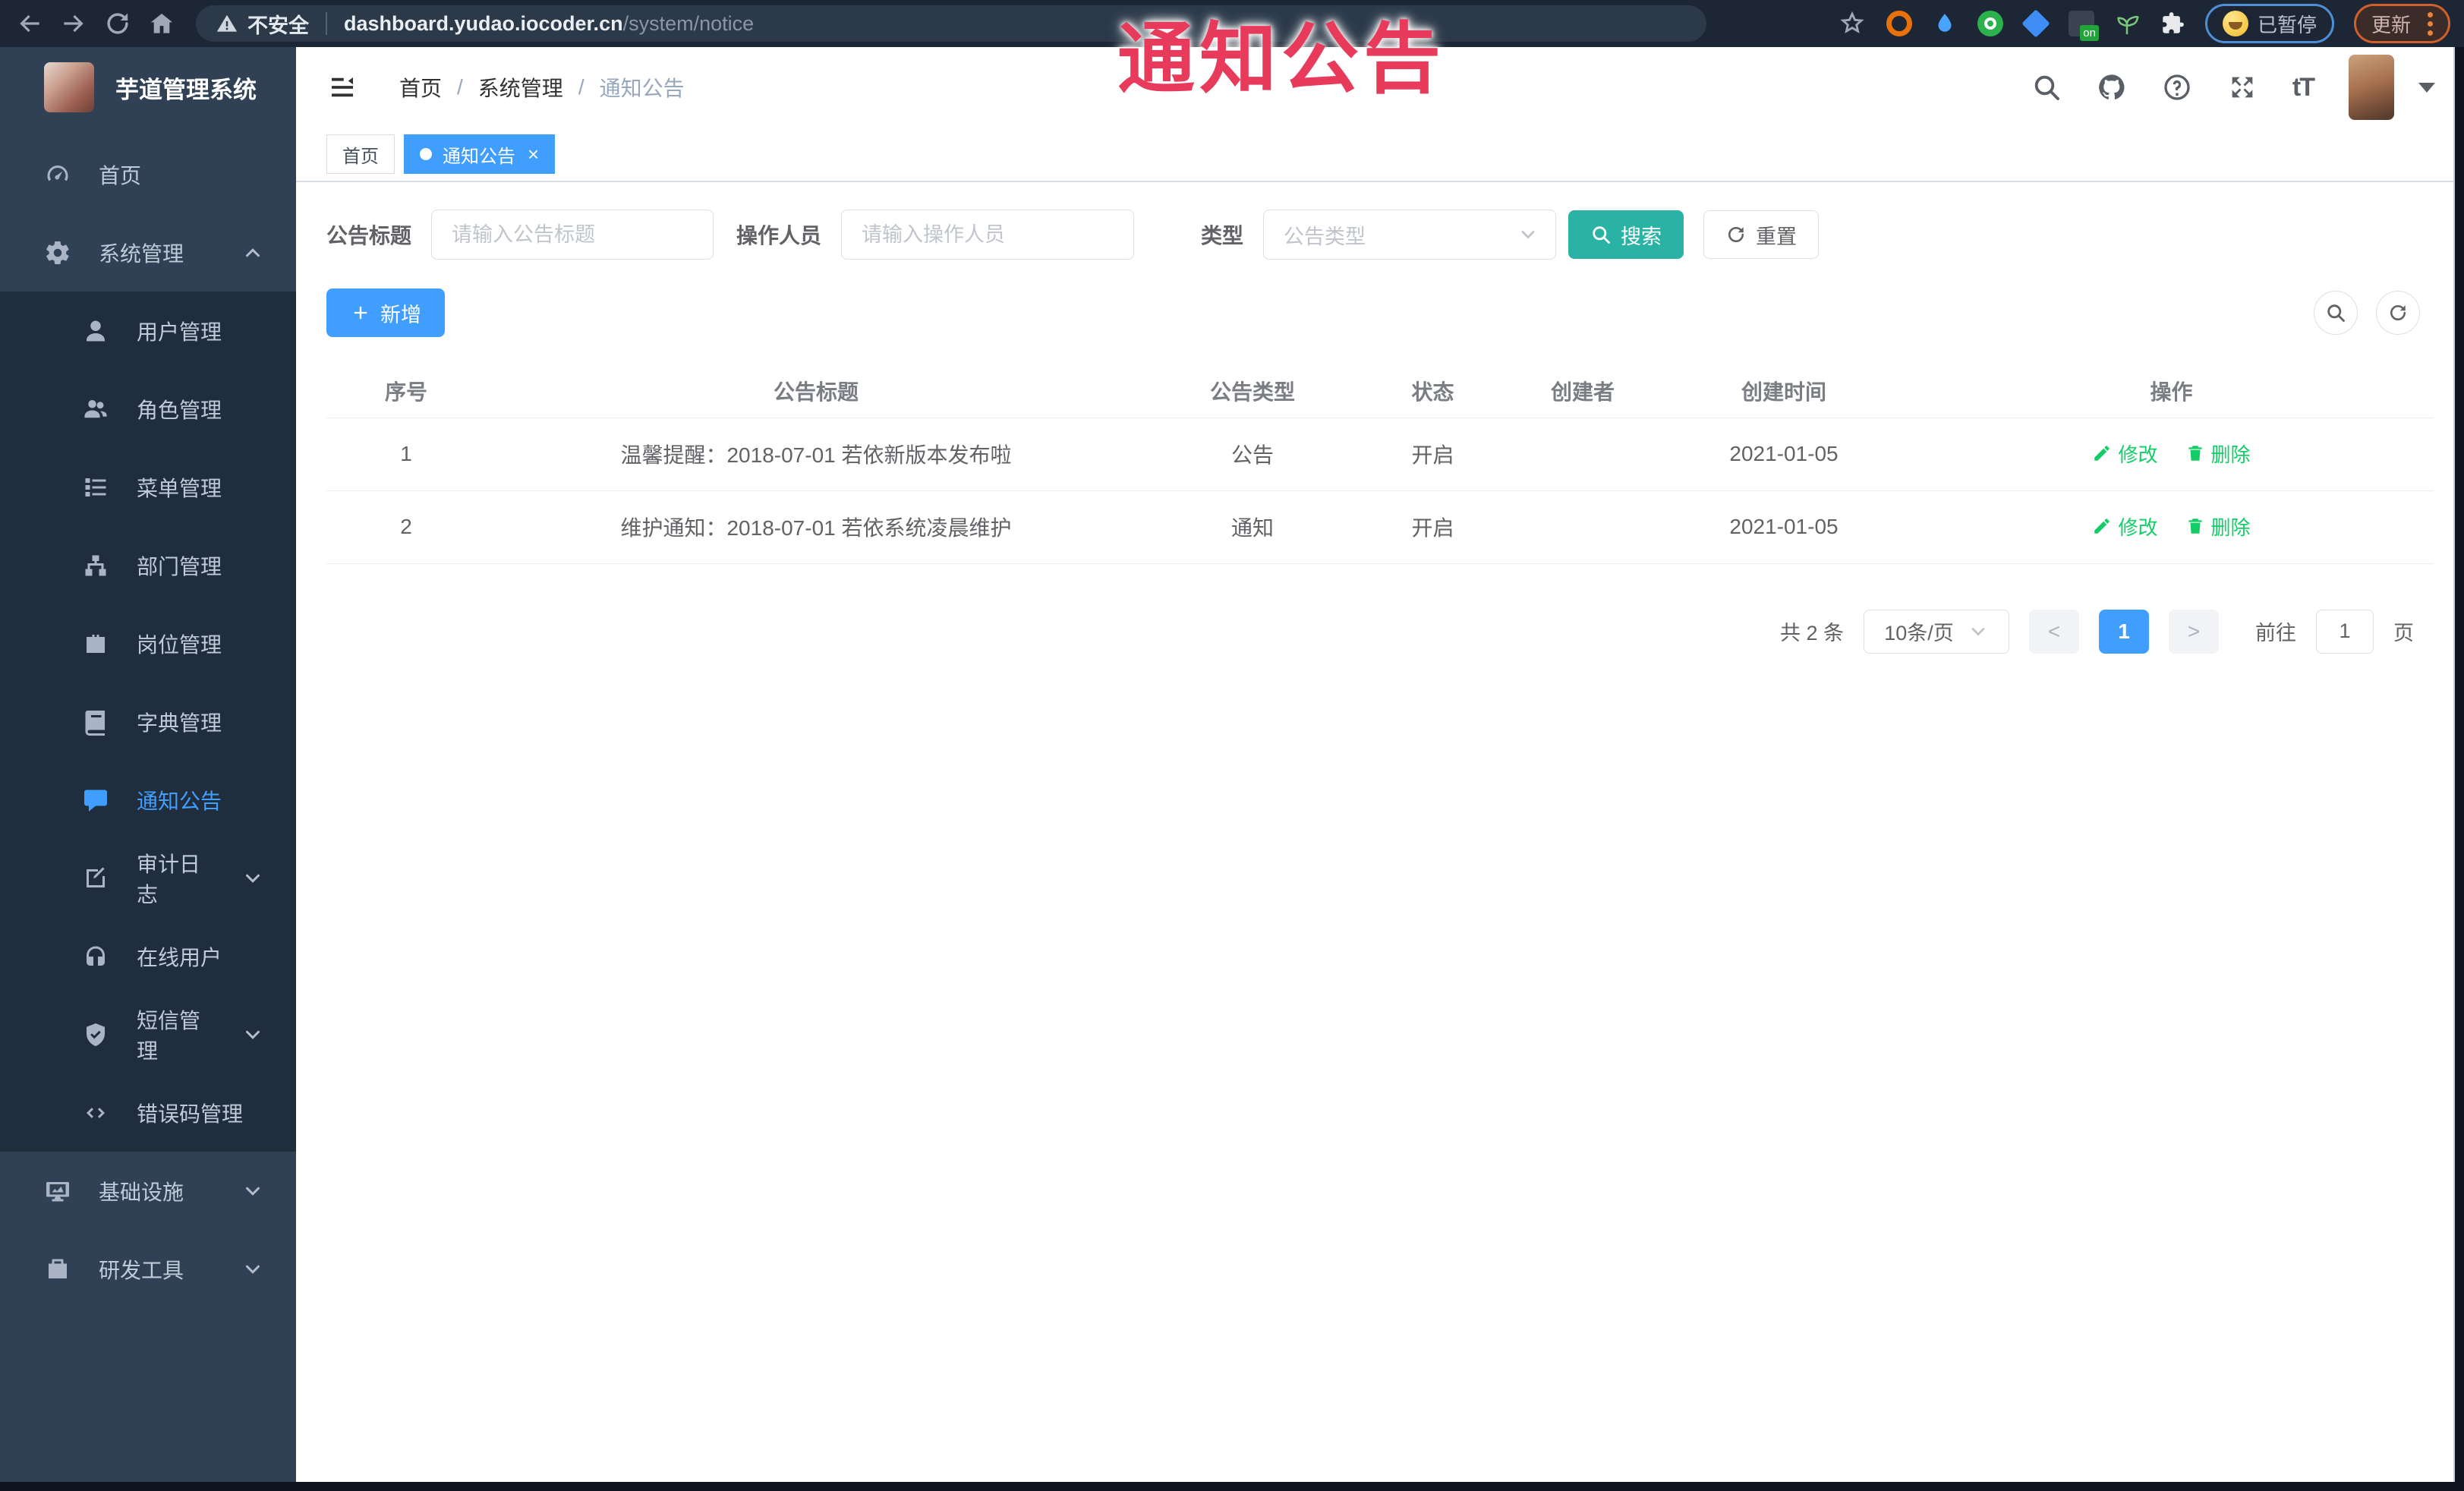 Image resolution: width=2464 pixels, height=1491 pixels. What do you see at coordinates (1232, 1486) in the screenshot?
I see `window-bottom-edge` at bounding box center [1232, 1486].